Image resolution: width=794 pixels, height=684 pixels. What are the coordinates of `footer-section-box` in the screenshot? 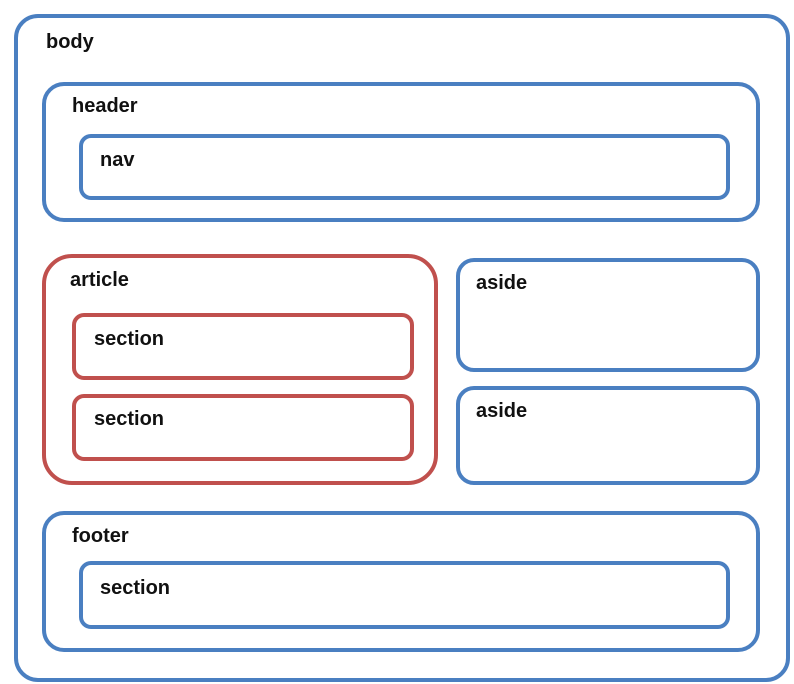 It's located at (404, 595).